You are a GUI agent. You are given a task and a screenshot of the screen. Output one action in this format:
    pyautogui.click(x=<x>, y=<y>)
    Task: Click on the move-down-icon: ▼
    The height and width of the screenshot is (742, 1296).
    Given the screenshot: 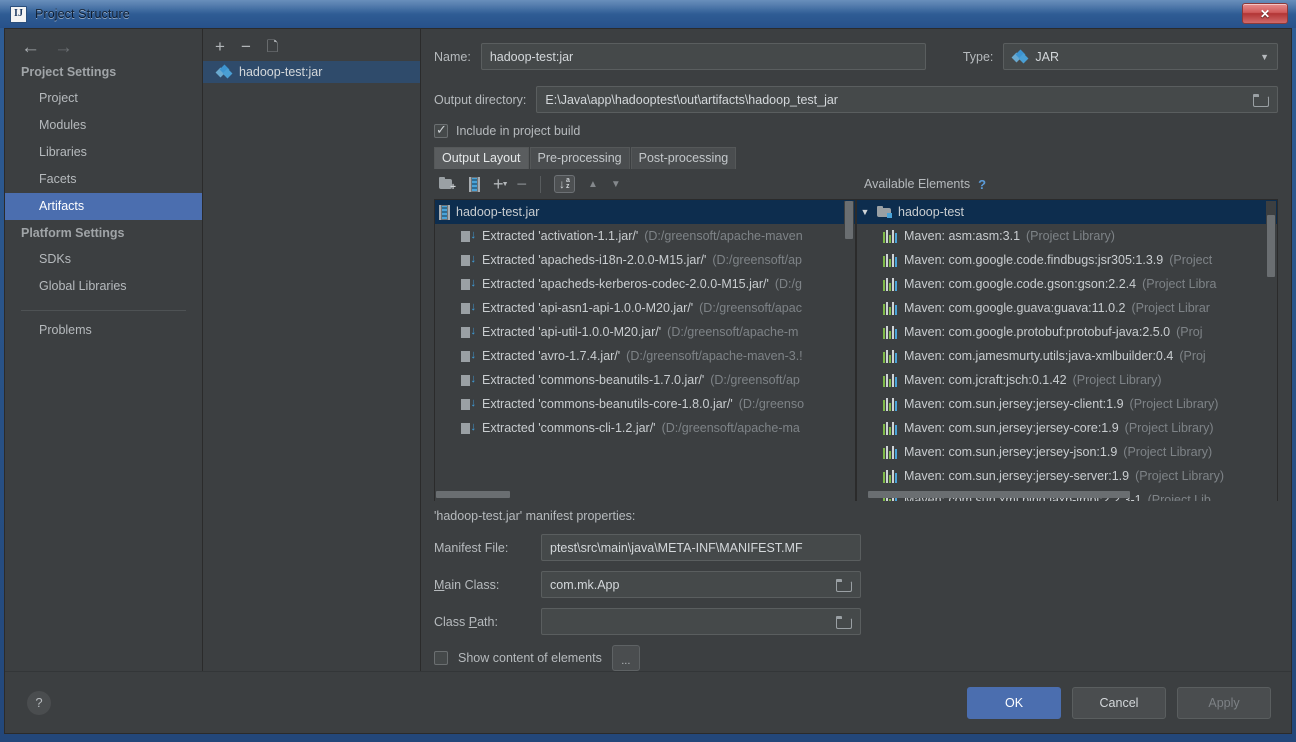 What is the action you would take?
    pyautogui.click(x=616, y=184)
    